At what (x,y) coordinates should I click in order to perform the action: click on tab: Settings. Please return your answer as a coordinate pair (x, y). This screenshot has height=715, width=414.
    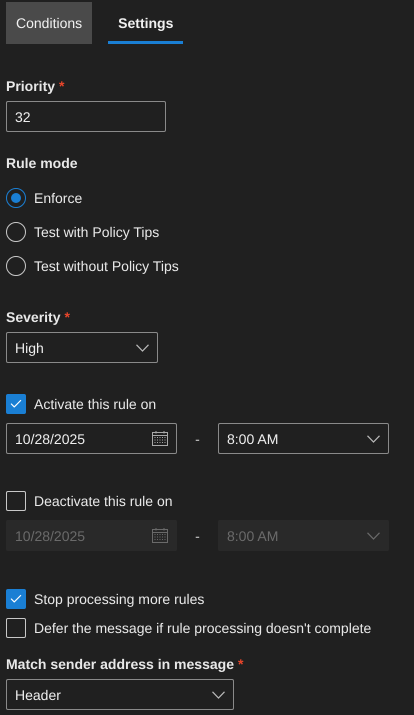
    Looking at the image, I should click on (146, 23).